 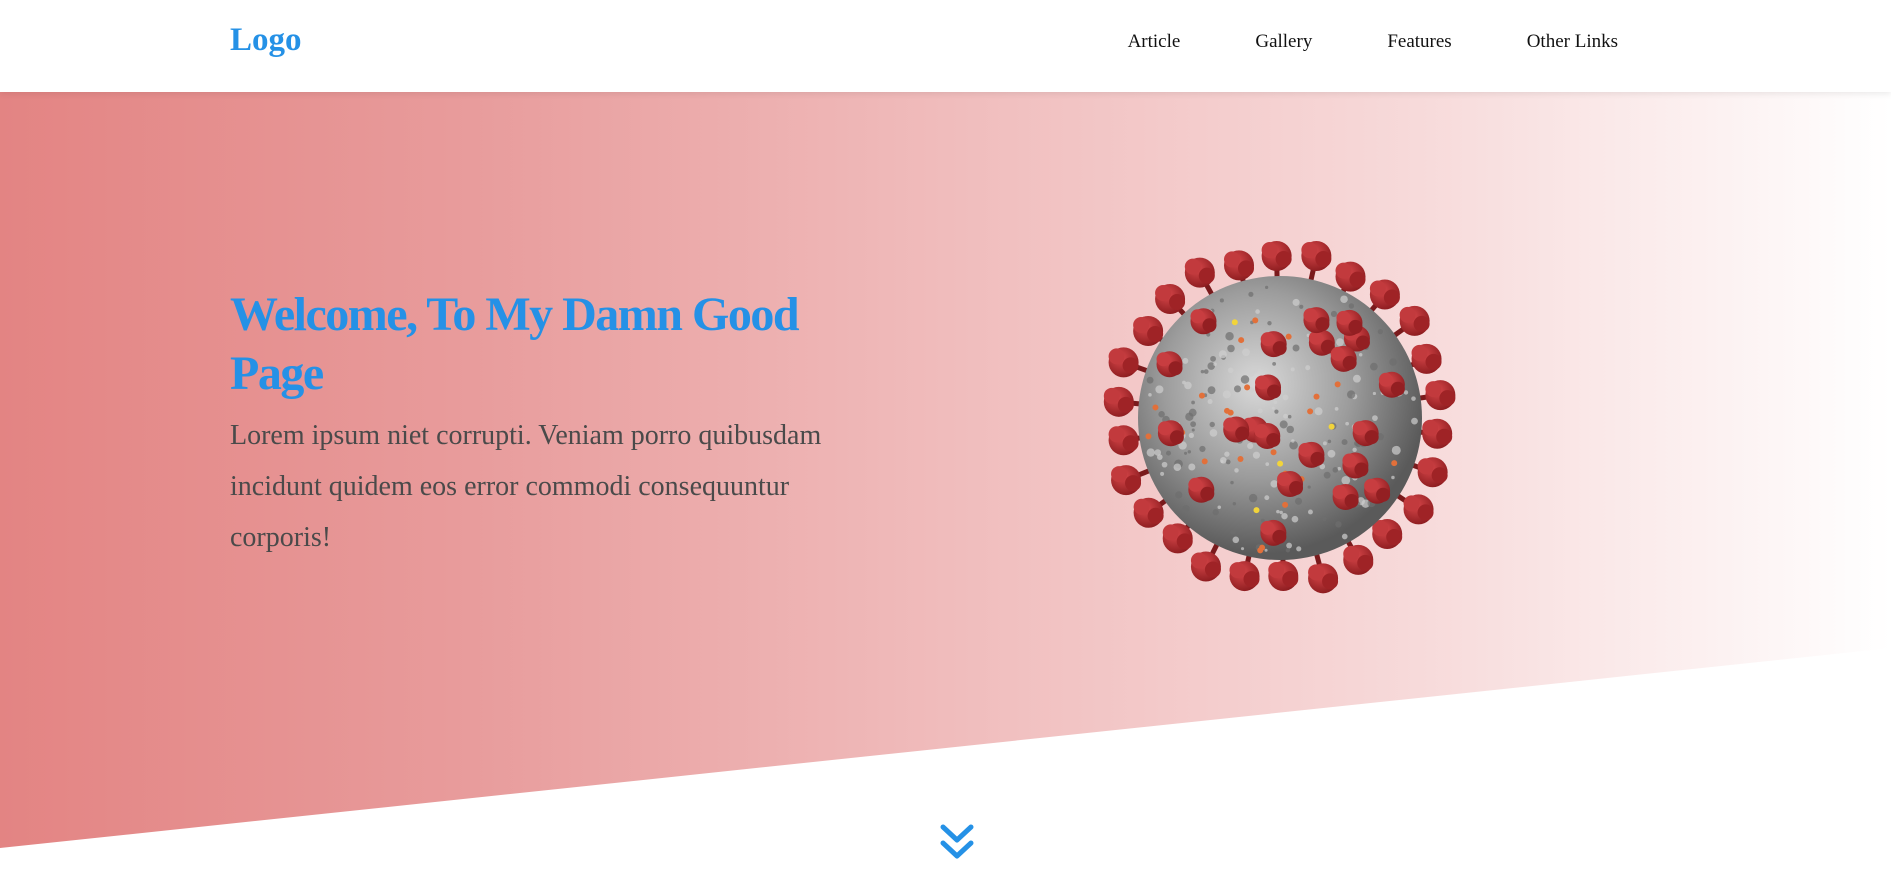 What do you see at coordinates (1283, 42) in the screenshot?
I see `nav-link-gallery: Gallery` at bounding box center [1283, 42].